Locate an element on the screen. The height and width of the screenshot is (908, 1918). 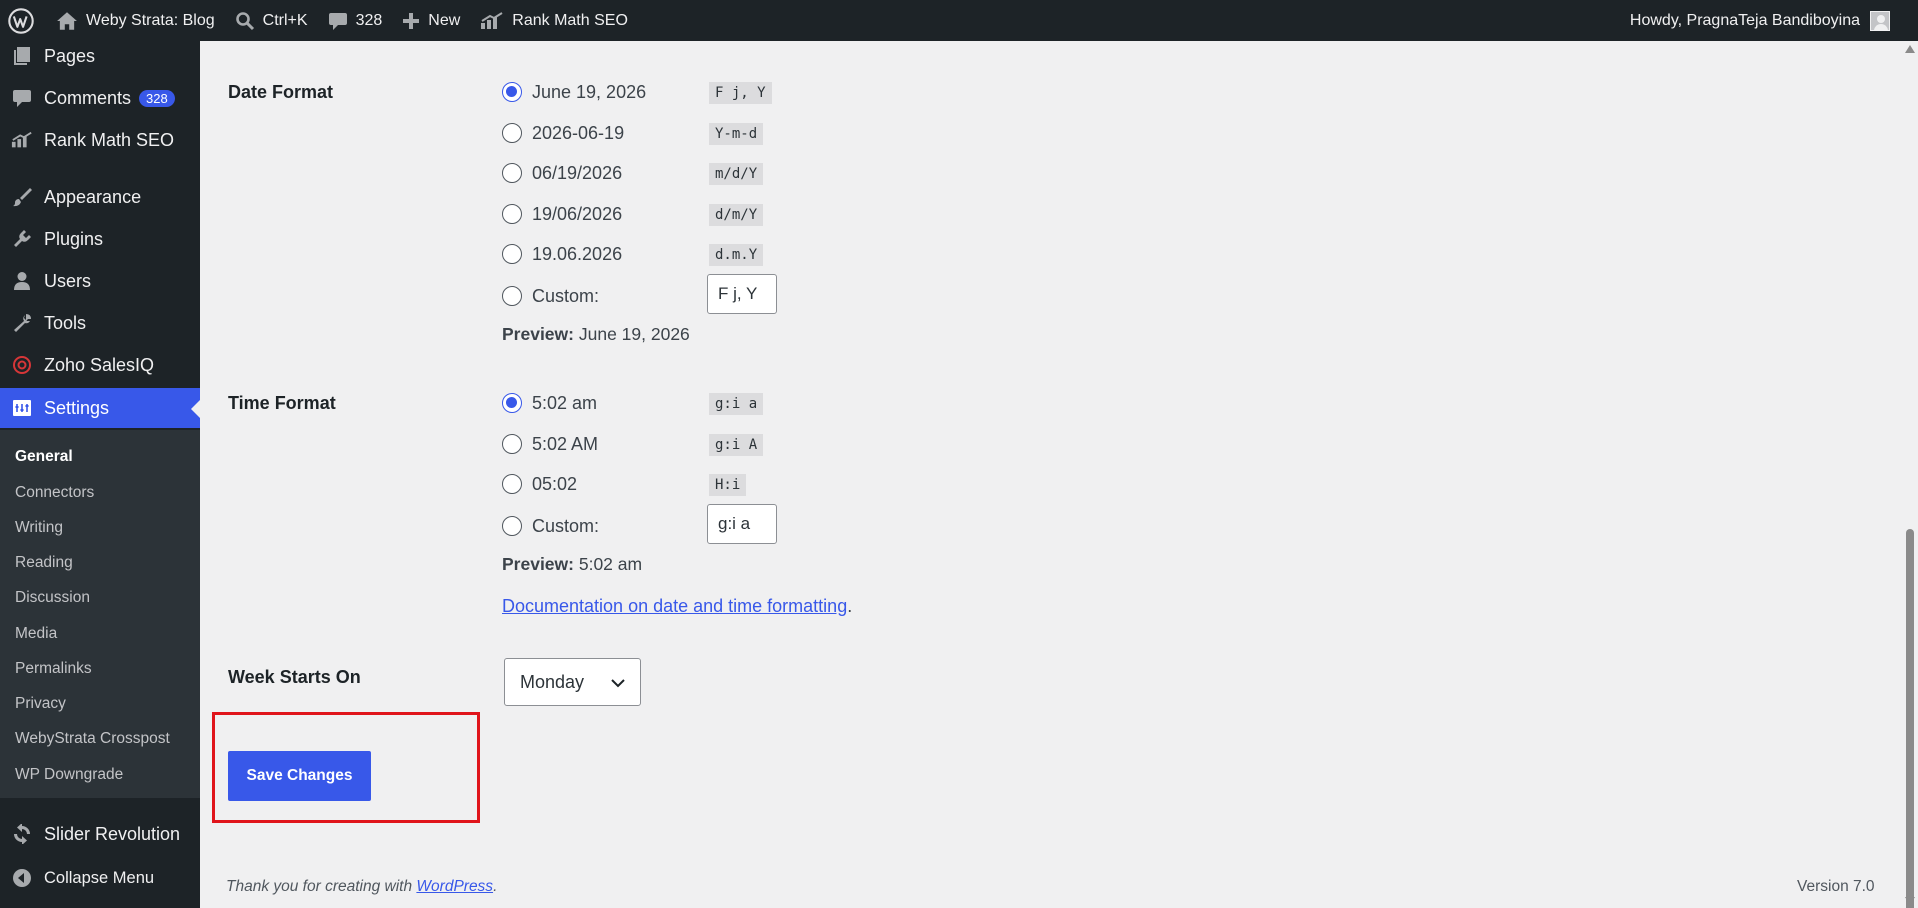
submenu-wp-downgrade: WP Downgrade is located at coordinates (69, 775).